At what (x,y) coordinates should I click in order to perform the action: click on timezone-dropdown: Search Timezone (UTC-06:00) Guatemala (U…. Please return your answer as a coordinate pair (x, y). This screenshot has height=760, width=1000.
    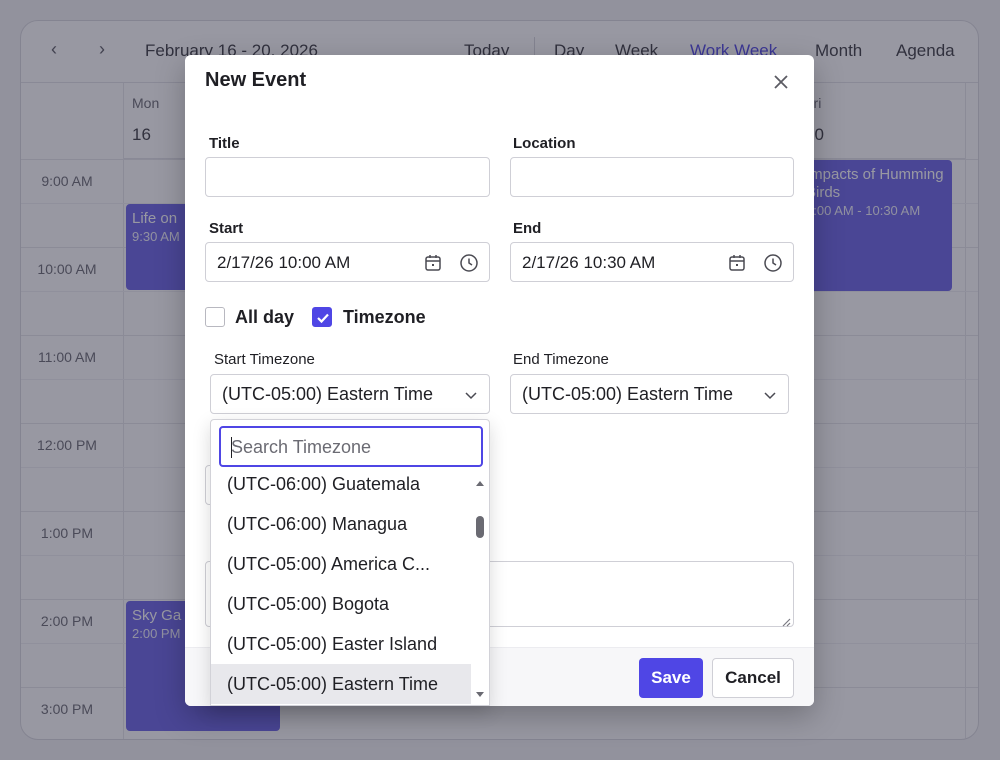
    Looking at the image, I should click on (350, 562).